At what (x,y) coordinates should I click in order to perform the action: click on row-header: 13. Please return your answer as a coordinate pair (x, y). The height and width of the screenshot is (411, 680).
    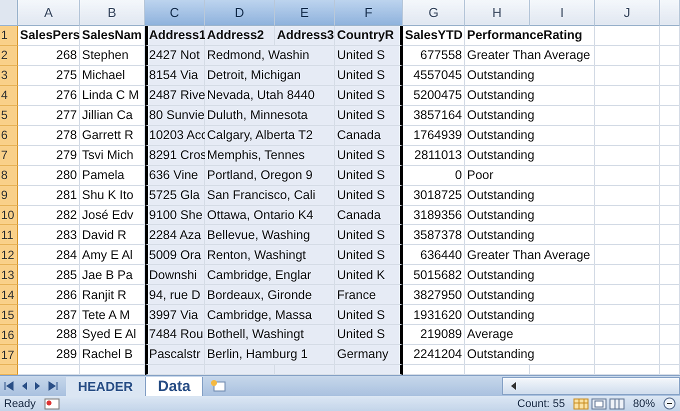
    Looking at the image, I should click on (9, 275).